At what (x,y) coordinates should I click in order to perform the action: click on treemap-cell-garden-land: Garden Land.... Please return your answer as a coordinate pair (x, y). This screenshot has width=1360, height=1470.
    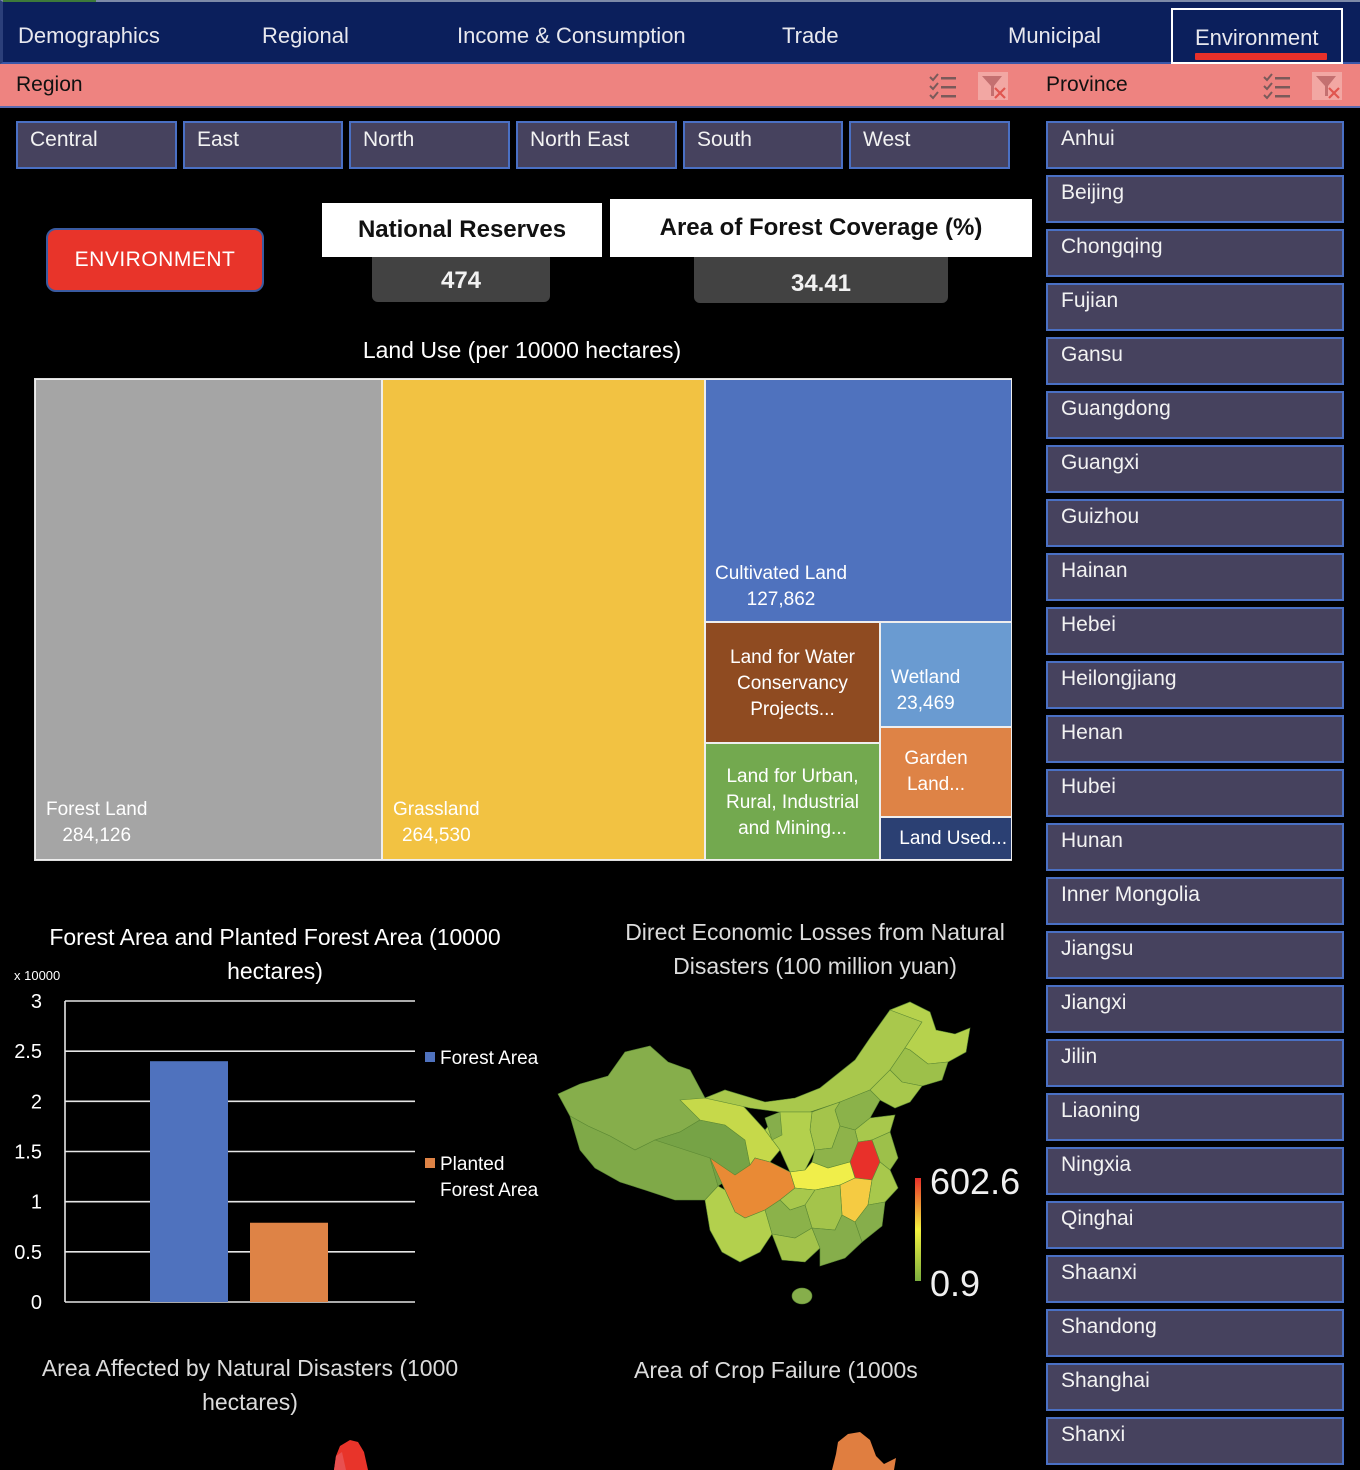
    Looking at the image, I should click on (946, 772).